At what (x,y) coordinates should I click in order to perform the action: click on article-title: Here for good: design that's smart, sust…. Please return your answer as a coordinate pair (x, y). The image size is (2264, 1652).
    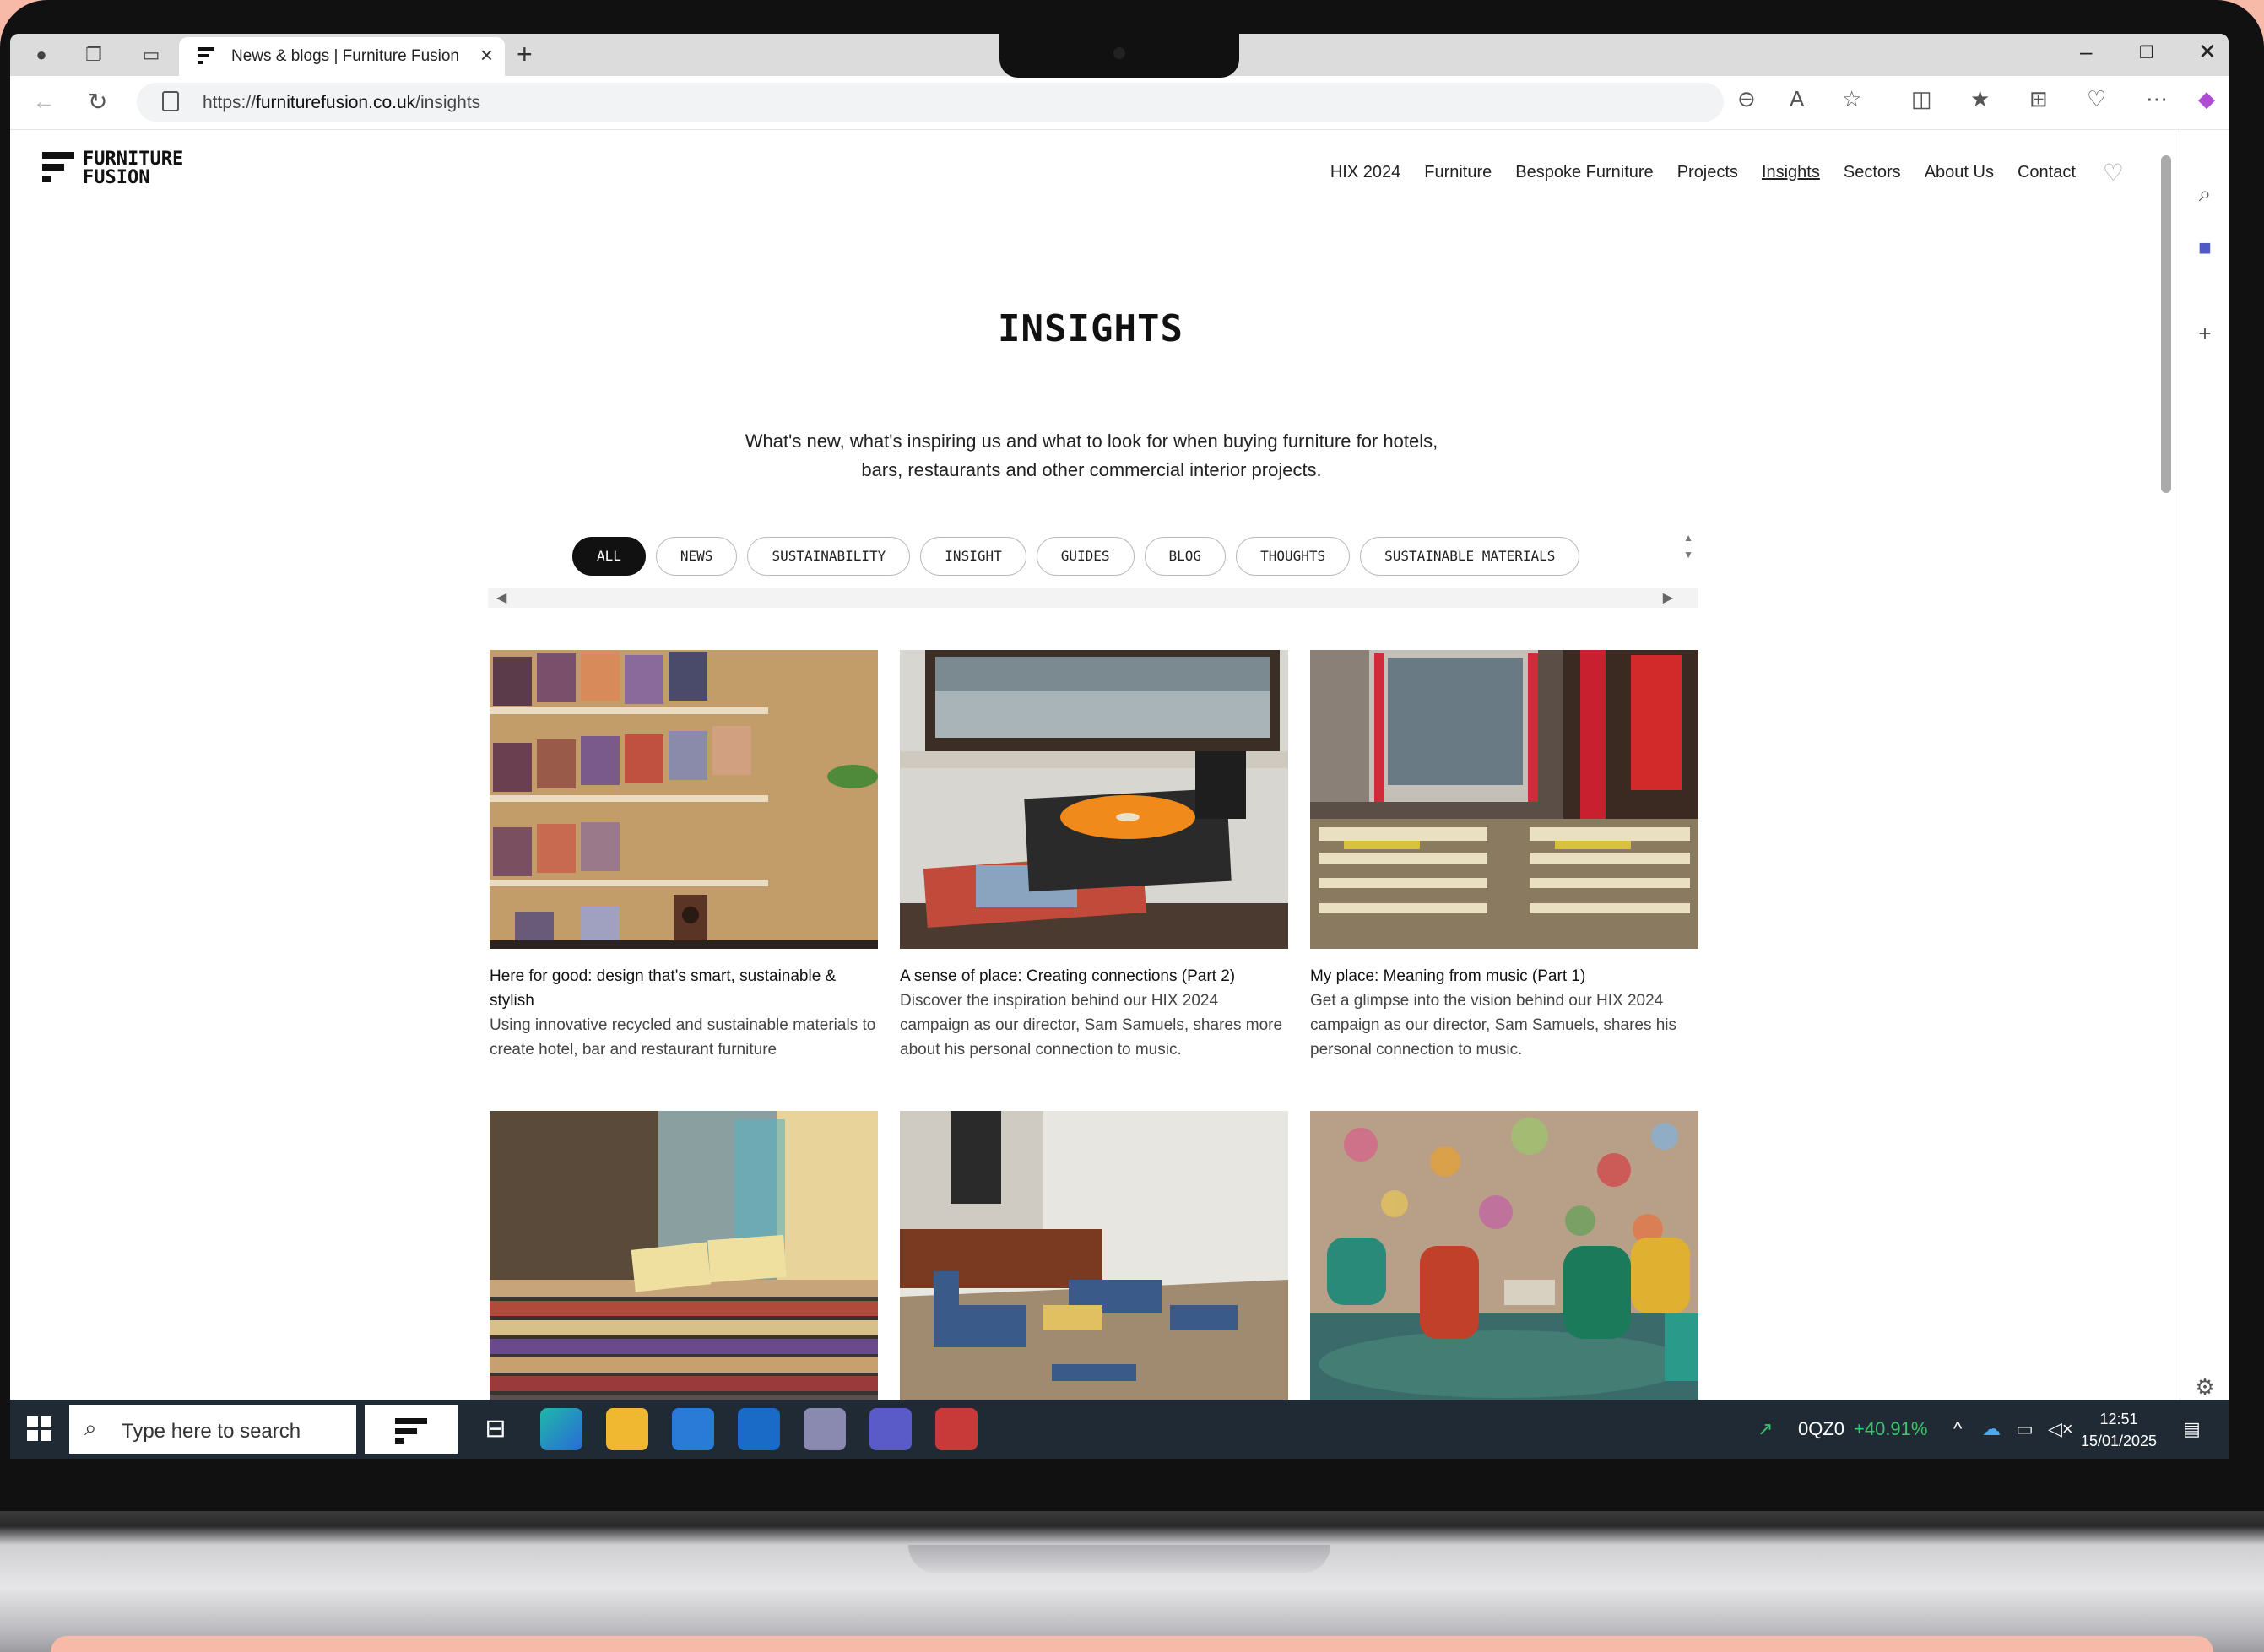
    Looking at the image, I should click on (684, 988).